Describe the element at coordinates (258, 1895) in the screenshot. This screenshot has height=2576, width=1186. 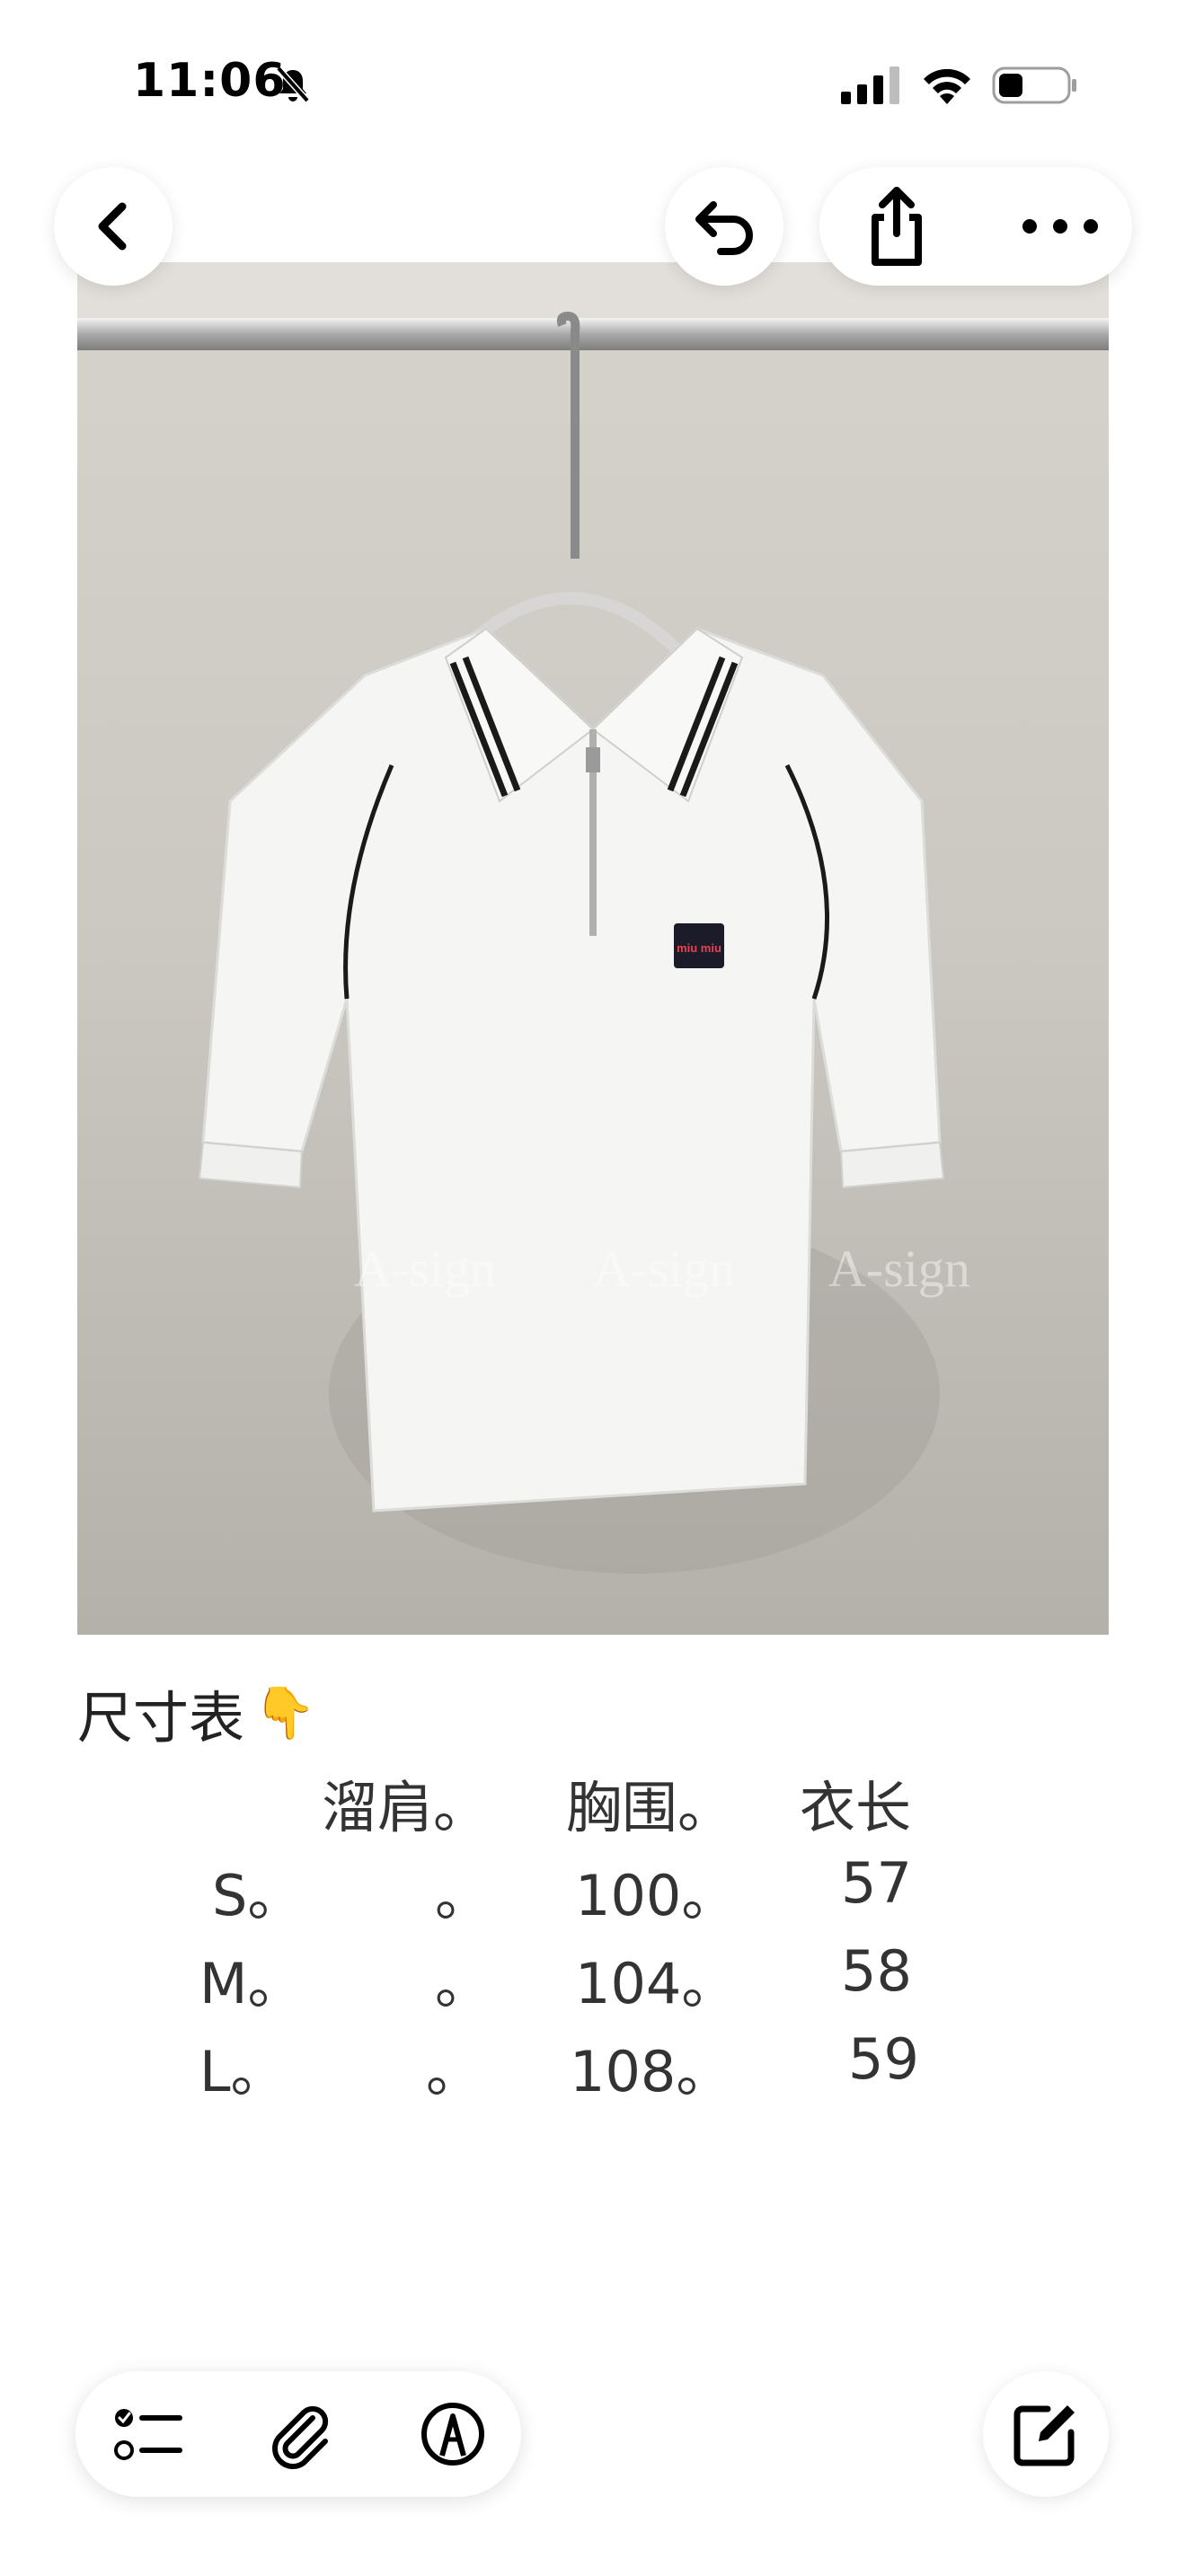
I see `size-cell: S。` at that location.